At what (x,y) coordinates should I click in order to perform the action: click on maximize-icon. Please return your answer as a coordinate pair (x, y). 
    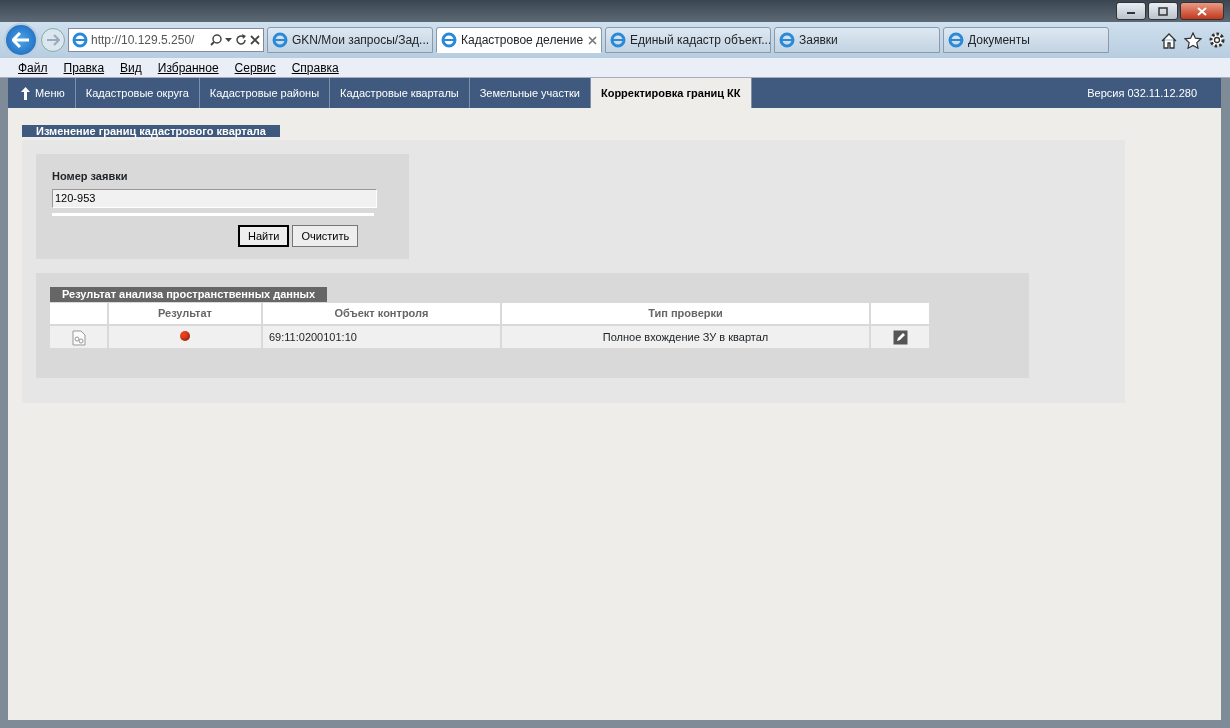
    Looking at the image, I should click on (1163, 11).